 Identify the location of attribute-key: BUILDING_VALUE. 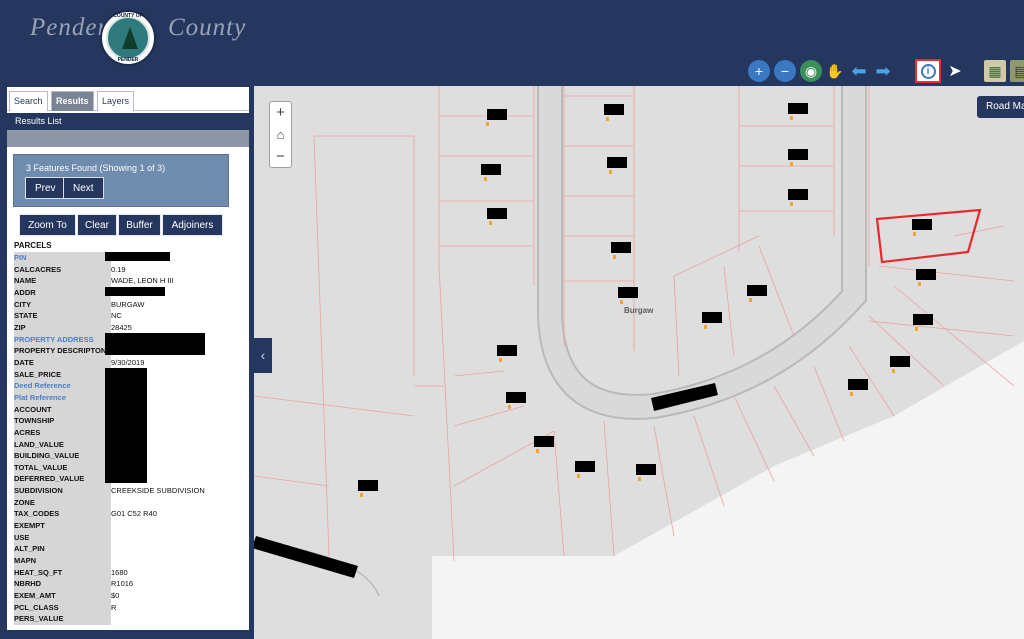
(62, 456).